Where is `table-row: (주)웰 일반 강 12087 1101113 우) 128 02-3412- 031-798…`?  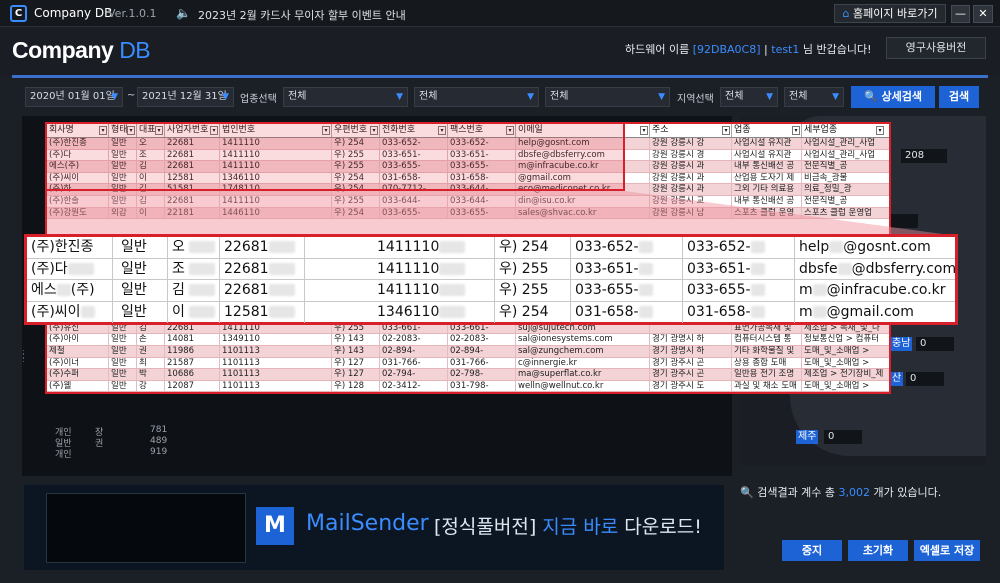 table-row: (주)웰 일반 강 12087 1101113 우) 128 02-3412- 031-798… is located at coordinates (468, 386).